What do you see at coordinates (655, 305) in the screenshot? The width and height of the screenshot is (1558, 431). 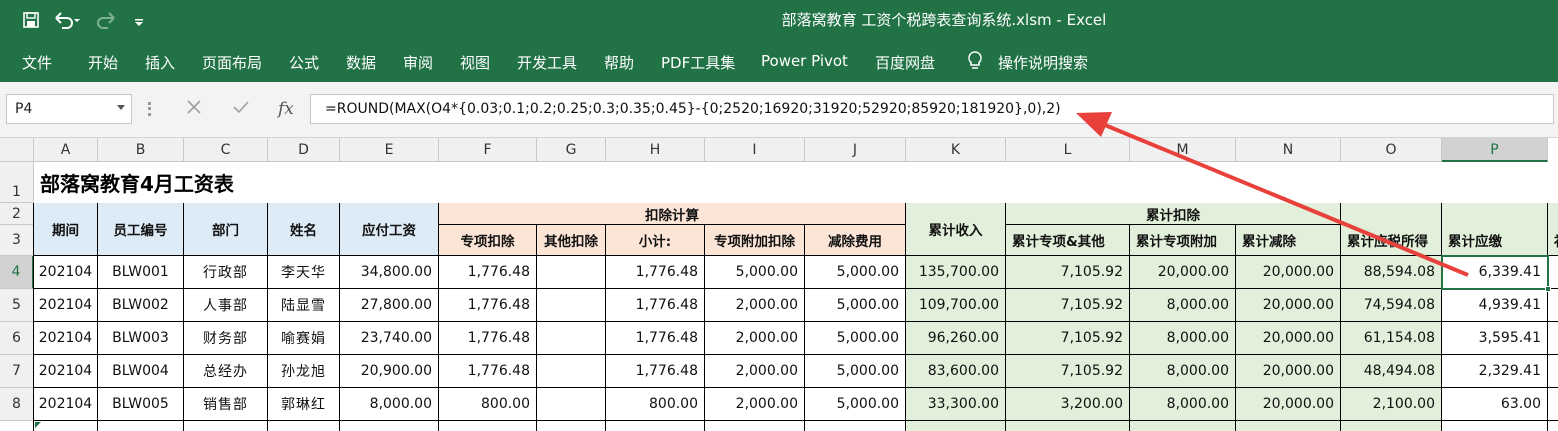 I see `cell-h5: 1,776.48` at bounding box center [655, 305].